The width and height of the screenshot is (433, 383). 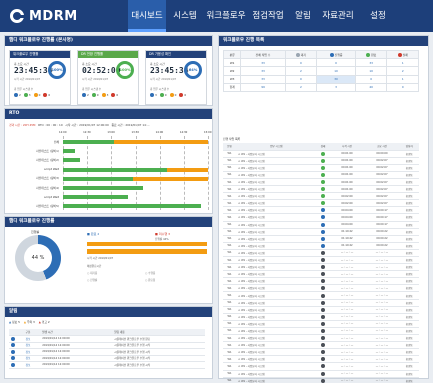 I want to click on alarm-row: 정보 2019/01/14 12:00:00 시뮬레이션 워크플로우 수행 시작, so click(x=107, y=365).